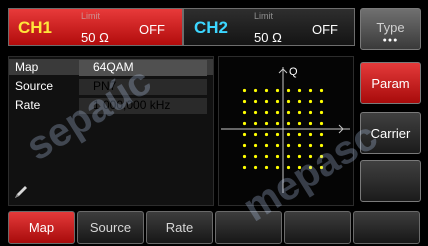  I want to click on channel-1-tab: CH1 Limit 50 Ω OFF, so click(95, 27).